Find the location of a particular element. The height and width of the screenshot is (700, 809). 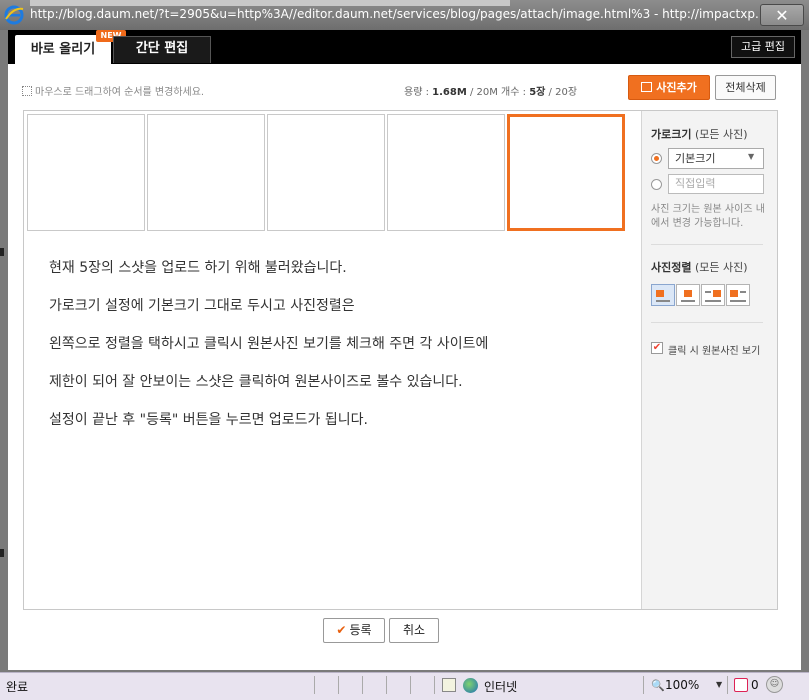

browser-logo-icon is located at coordinates (14, 15).